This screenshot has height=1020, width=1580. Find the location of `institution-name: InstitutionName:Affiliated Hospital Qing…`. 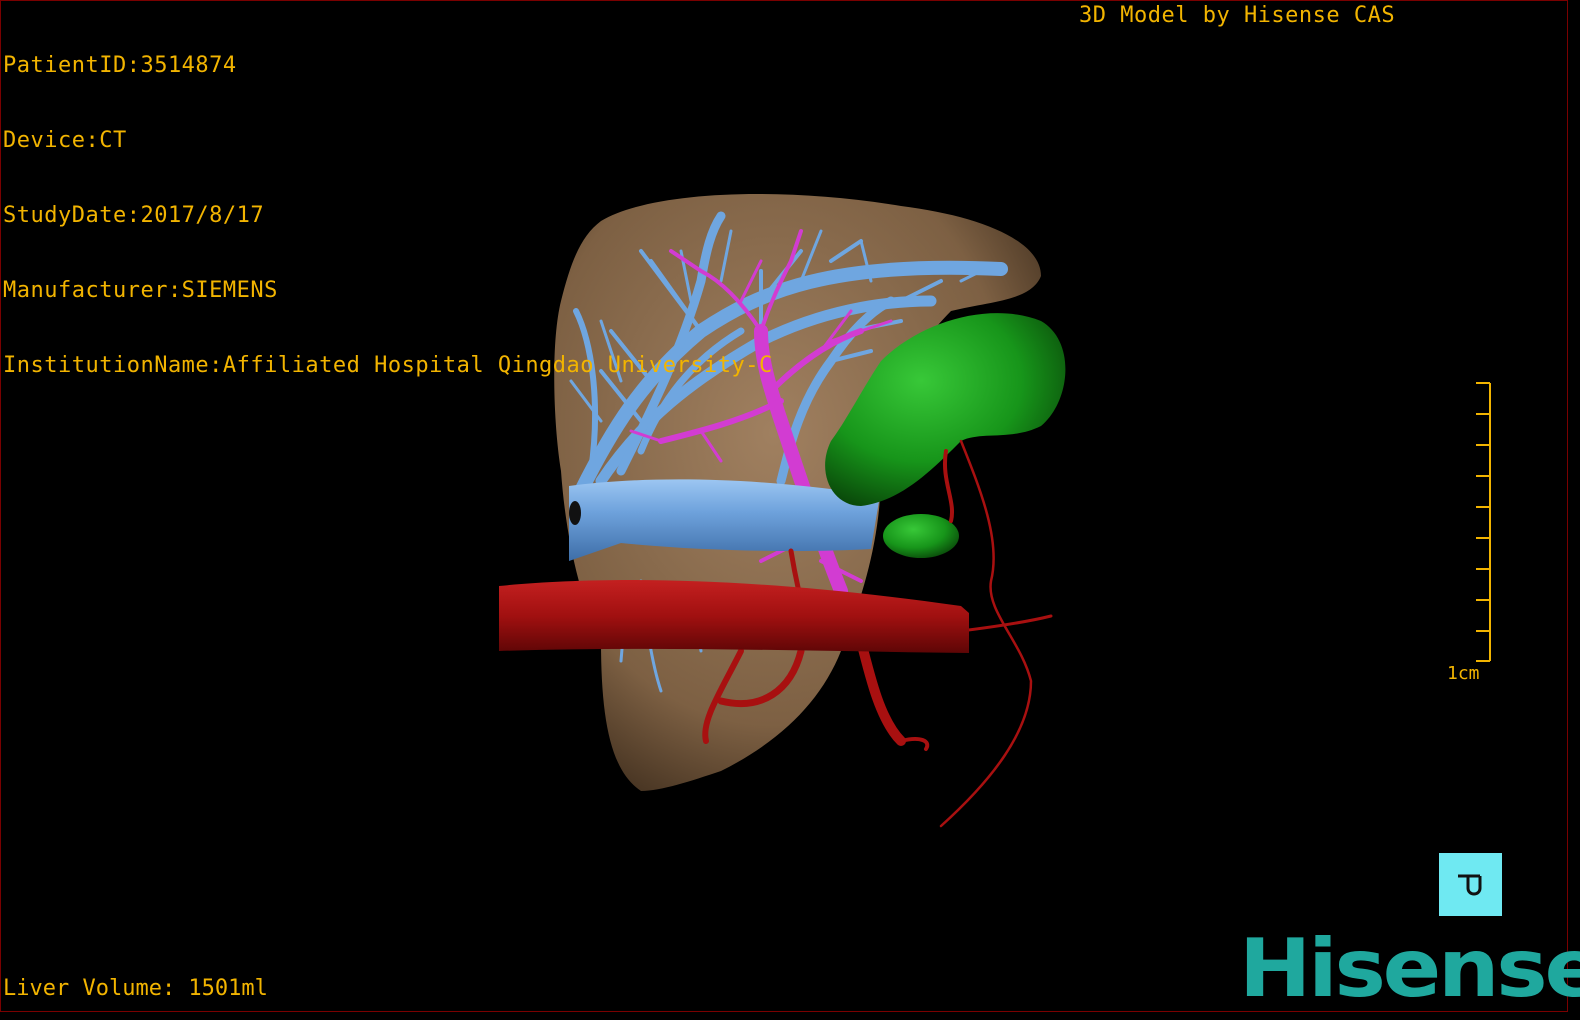

institution-name: InstitutionName:Affiliated Hospital Qing… is located at coordinates (388, 365).